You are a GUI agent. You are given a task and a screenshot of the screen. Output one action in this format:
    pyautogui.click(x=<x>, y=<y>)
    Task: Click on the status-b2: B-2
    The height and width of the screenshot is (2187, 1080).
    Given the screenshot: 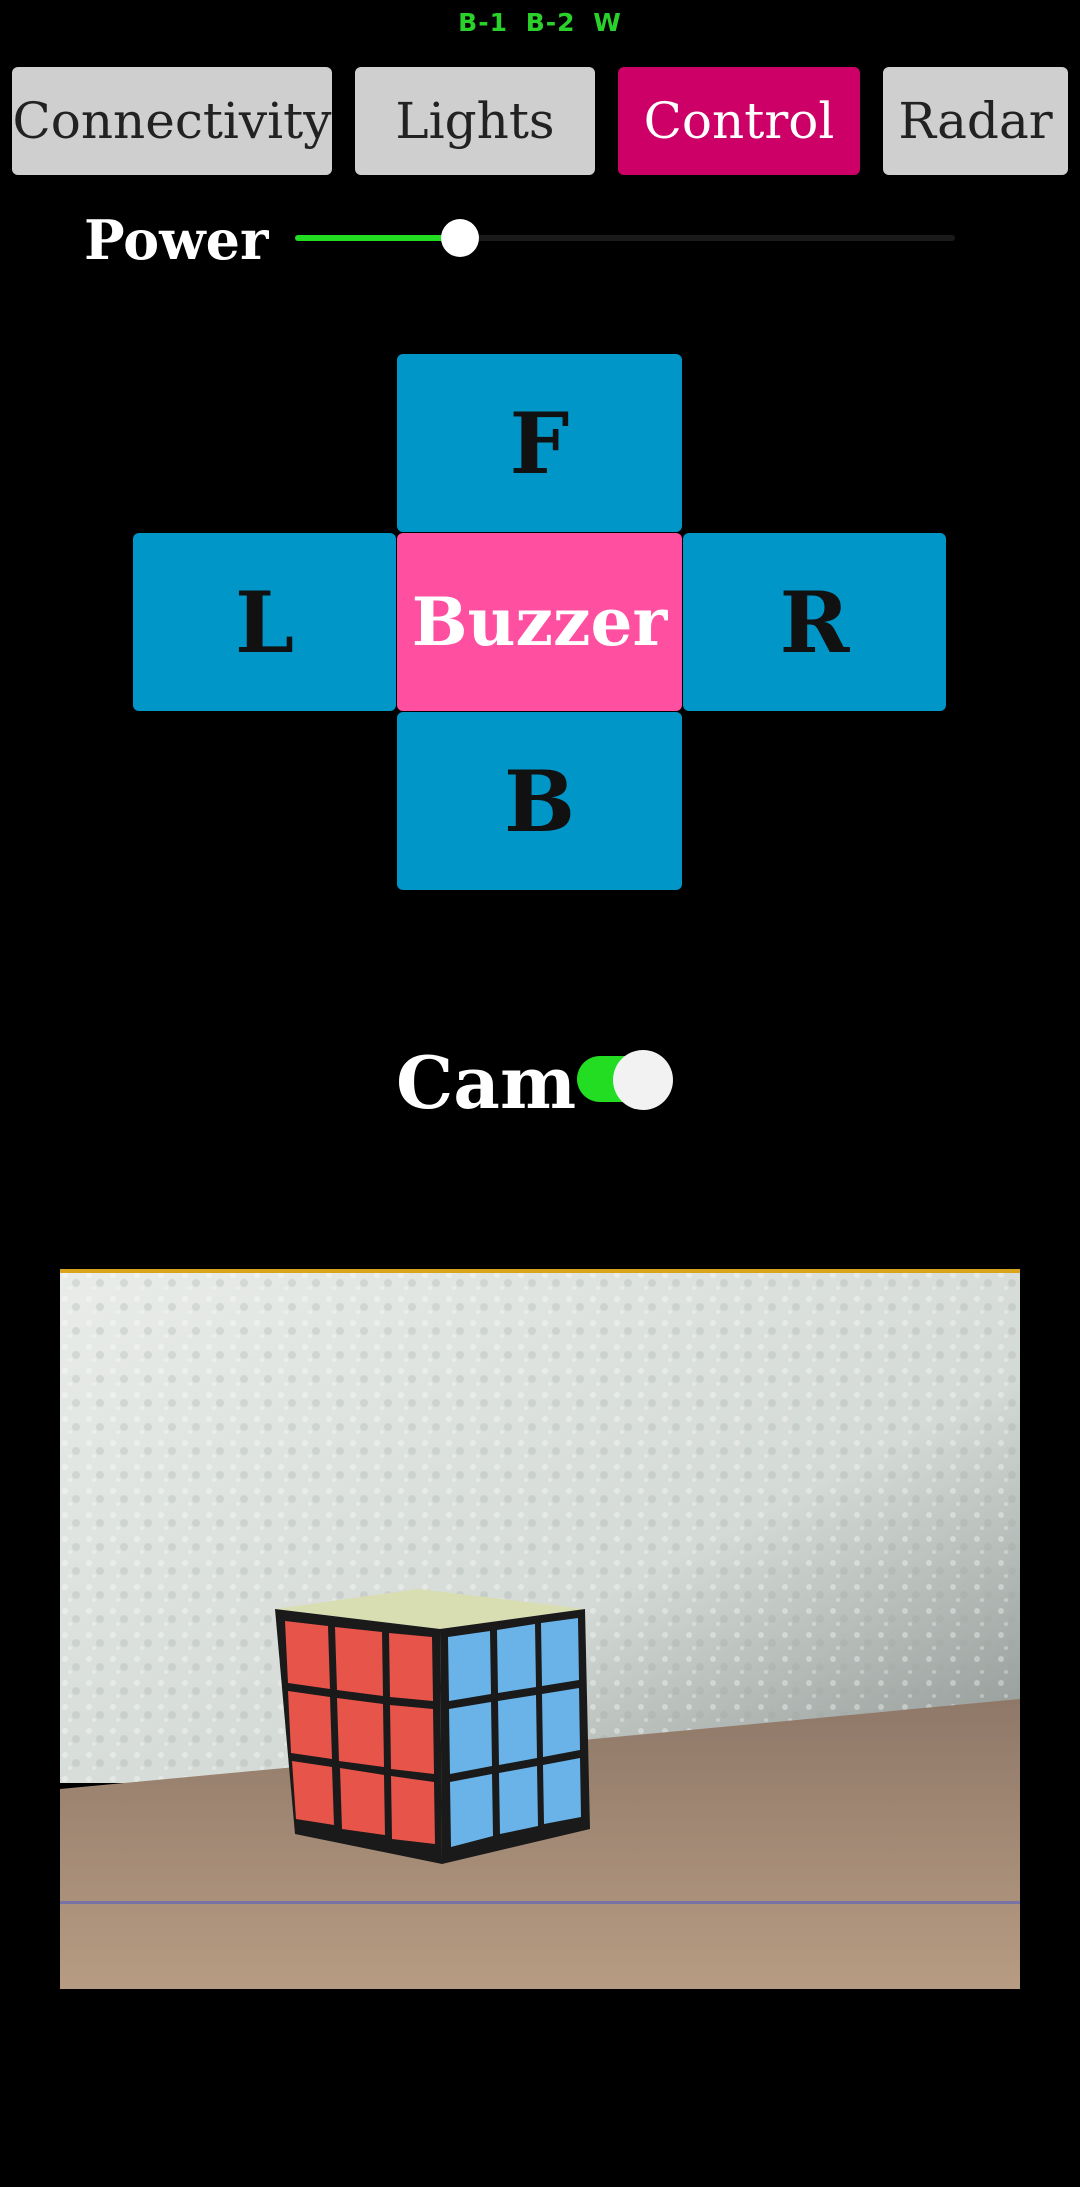 What is the action you would take?
    pyautogui.click(x=550, y=22)
    